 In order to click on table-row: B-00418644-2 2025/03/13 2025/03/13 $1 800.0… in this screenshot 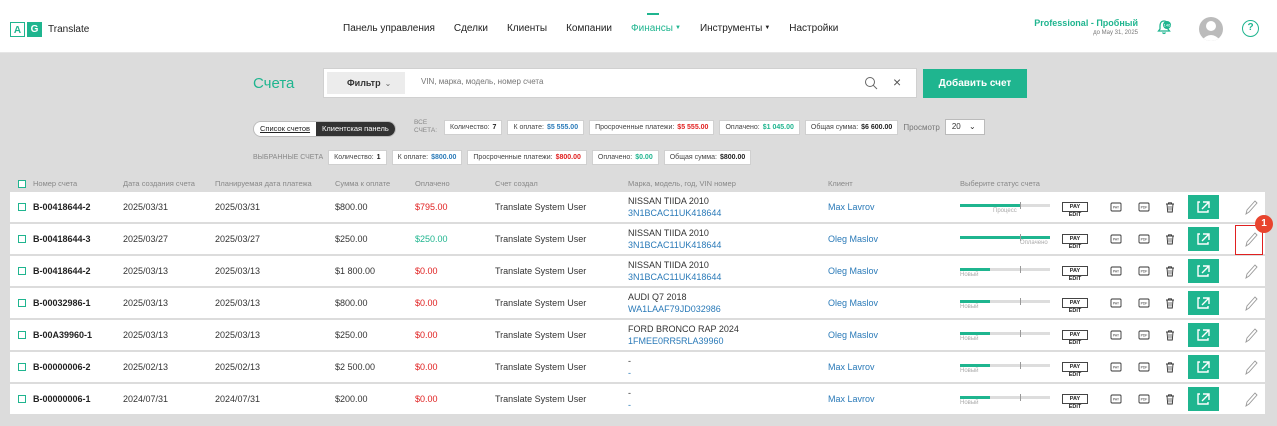, I will do `click(637, 271)`.